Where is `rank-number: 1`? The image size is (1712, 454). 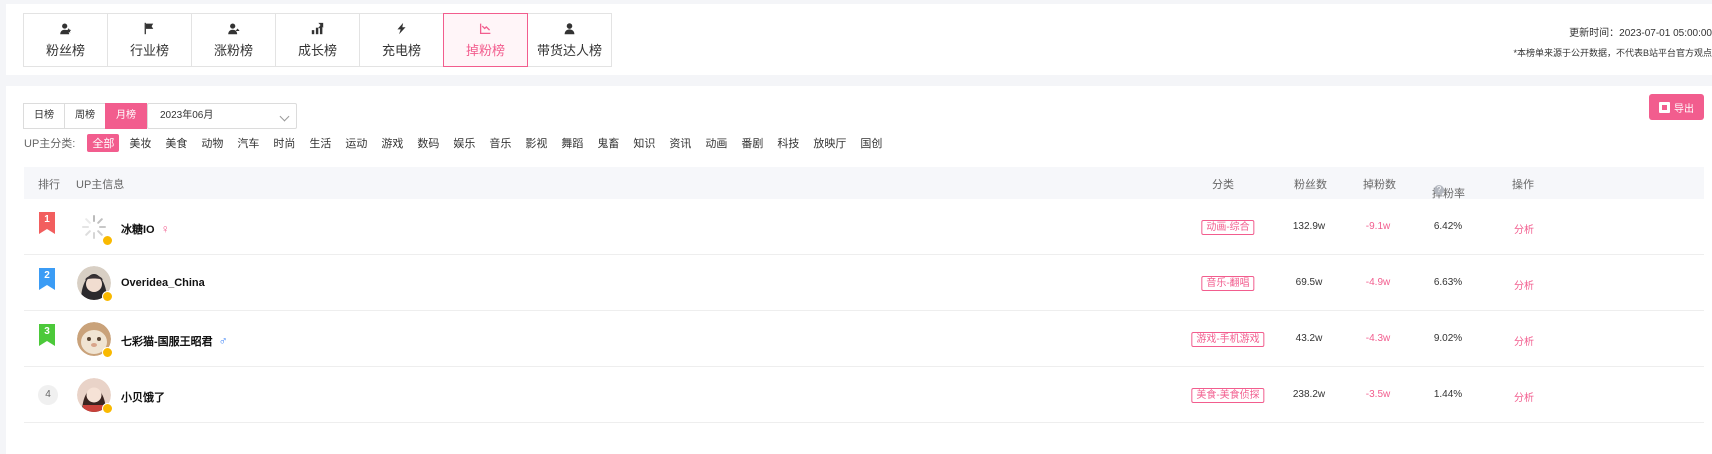 rank-number: 1 is located at coordinates (47, 219).